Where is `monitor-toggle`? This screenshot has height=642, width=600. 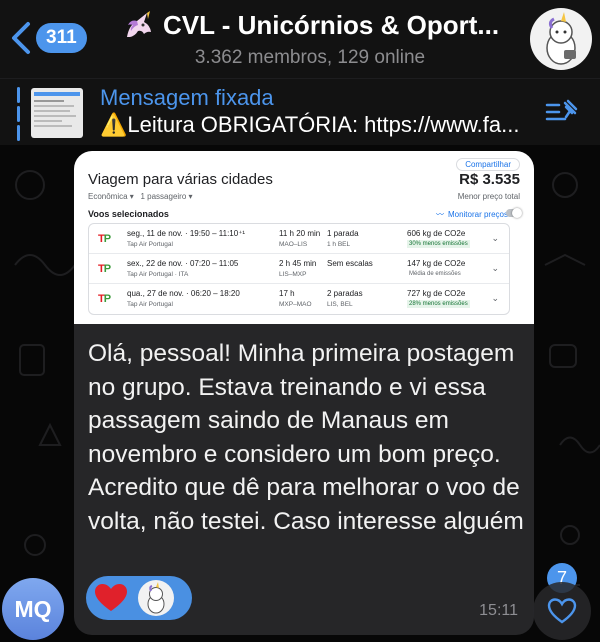
monitor-toggle is located at coordinates (514, 213).